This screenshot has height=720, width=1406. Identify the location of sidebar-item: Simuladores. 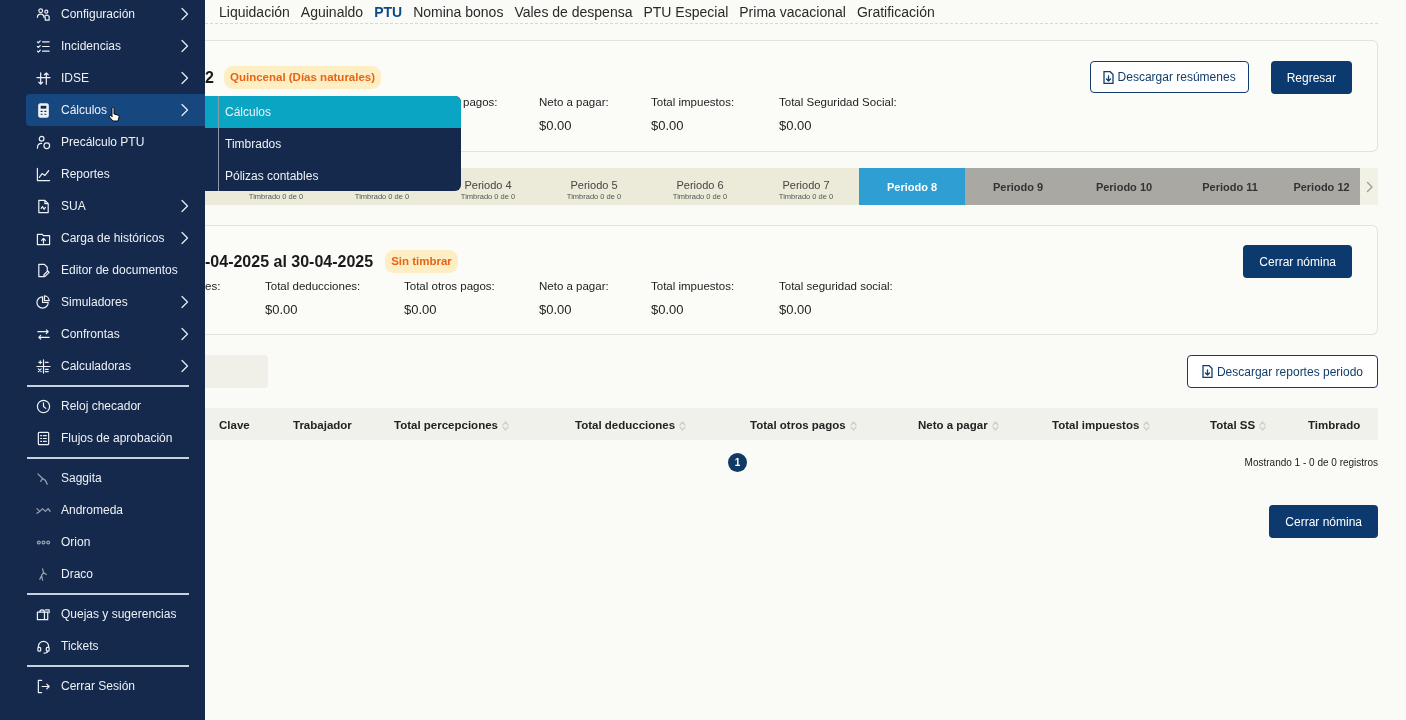
(102, 302).